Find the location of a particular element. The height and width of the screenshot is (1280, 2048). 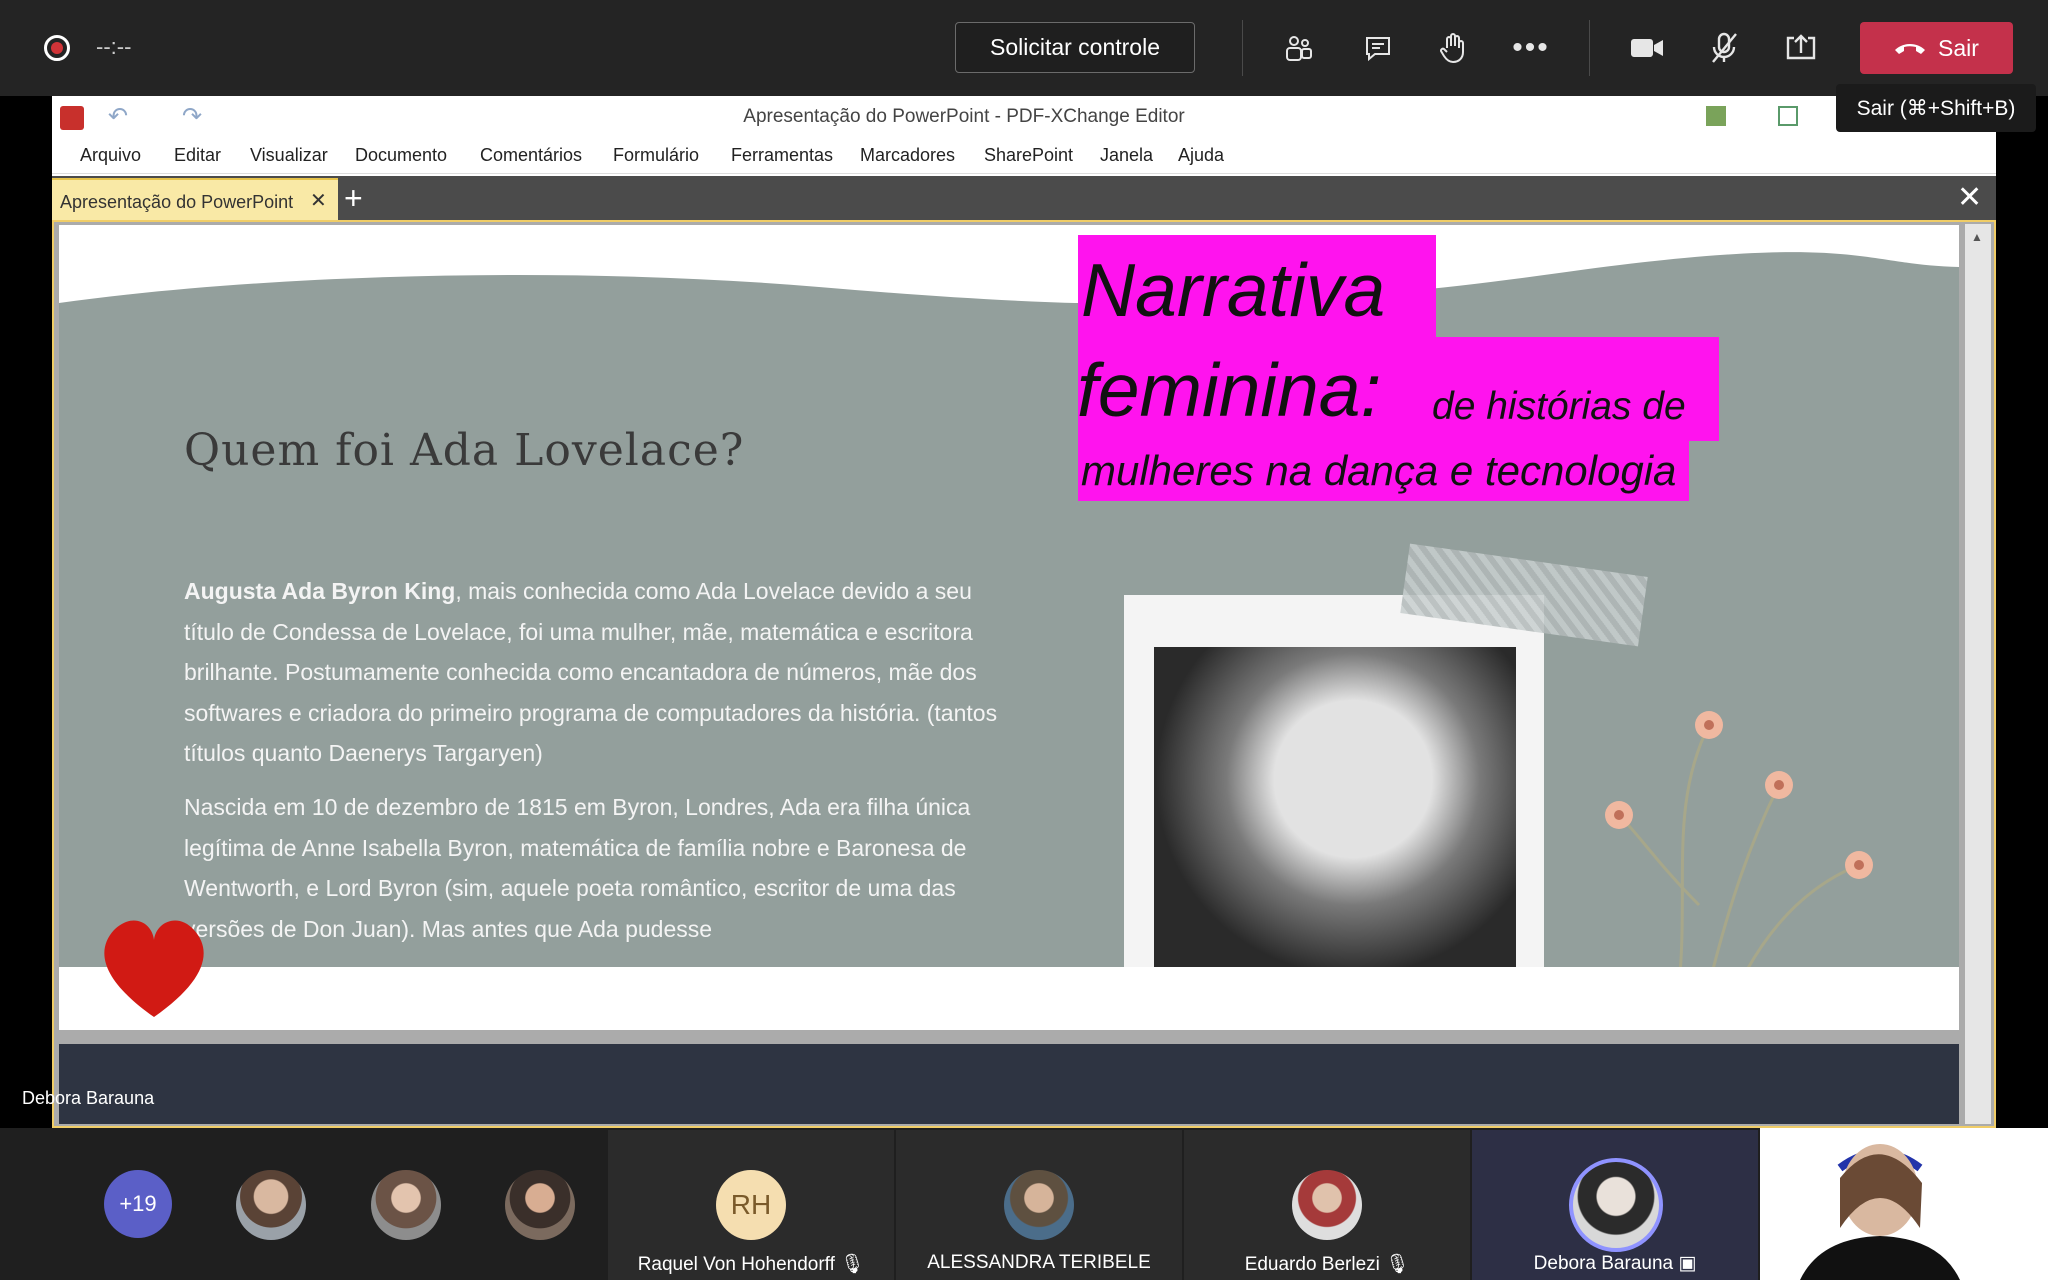

meeting-toolbar: --:-- Solicitar controle ••• Sair is located at coordinates (1024, 48).